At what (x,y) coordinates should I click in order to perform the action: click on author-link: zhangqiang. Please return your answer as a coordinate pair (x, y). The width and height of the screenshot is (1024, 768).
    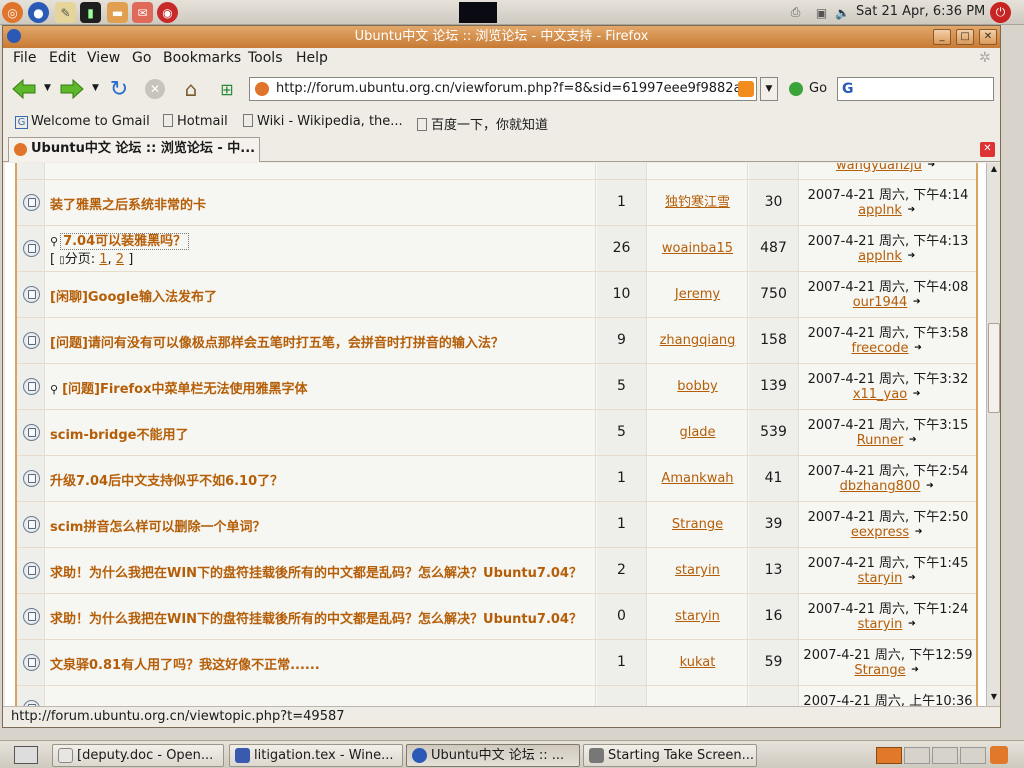
    Looking at the image, I should click on (698, 340).